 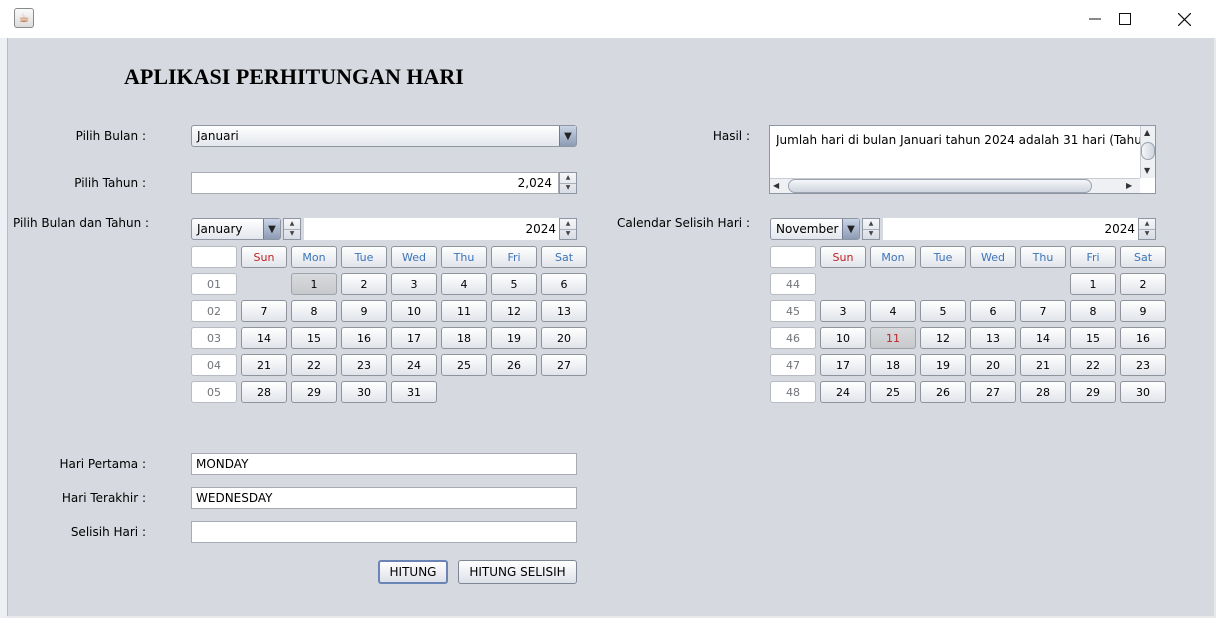 I want to click on left-calendar-day-button: 6, so click(x=564, y=284).